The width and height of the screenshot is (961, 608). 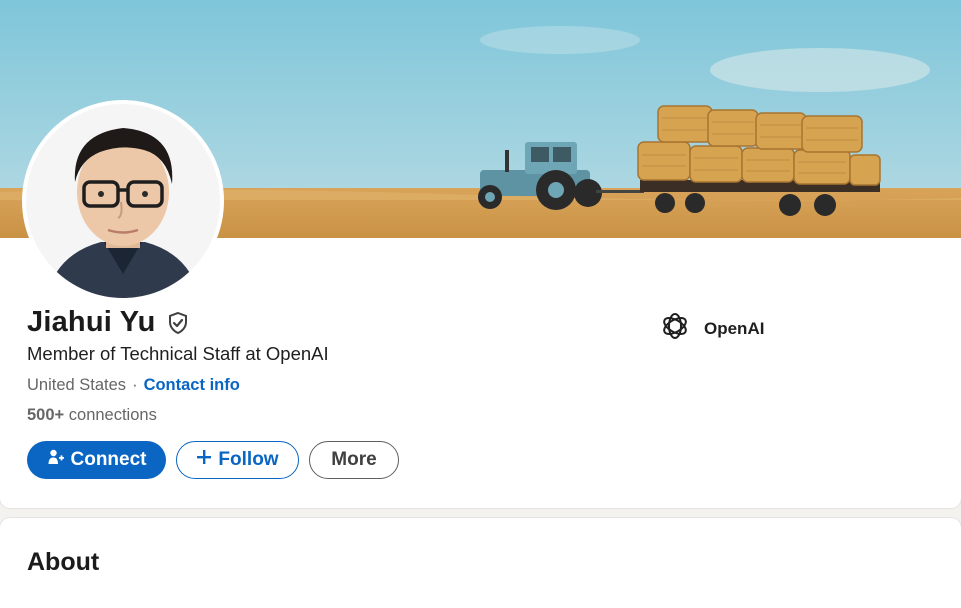 I want to click on connect-button: Connect, so click(x=96, y=460).